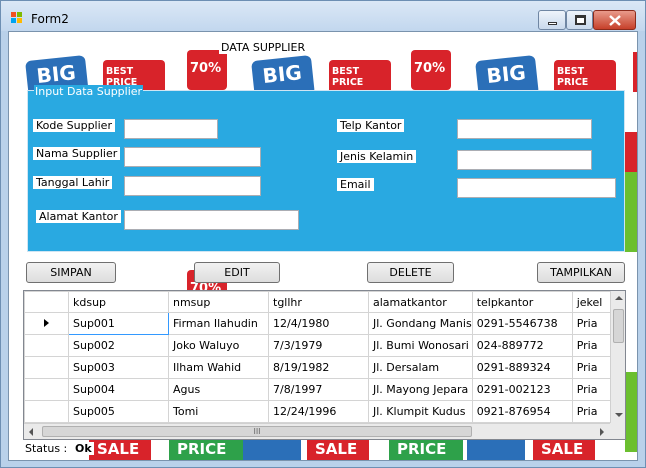  Describe the element at coordinates (593, 302) in the screenshot. I see `column-header-jekel: jekel` at that location.